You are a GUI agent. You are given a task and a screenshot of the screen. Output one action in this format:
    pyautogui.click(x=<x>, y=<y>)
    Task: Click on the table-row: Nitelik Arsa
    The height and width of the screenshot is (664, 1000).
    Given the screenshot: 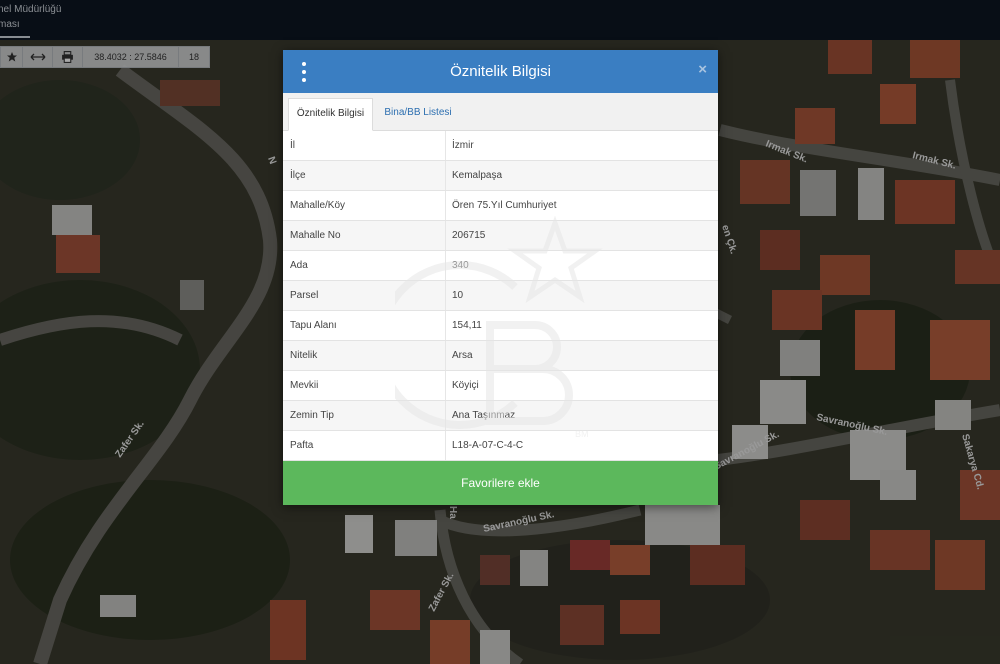 What is the action you would take?
    pyautogui.click(x=500, y=356)
    